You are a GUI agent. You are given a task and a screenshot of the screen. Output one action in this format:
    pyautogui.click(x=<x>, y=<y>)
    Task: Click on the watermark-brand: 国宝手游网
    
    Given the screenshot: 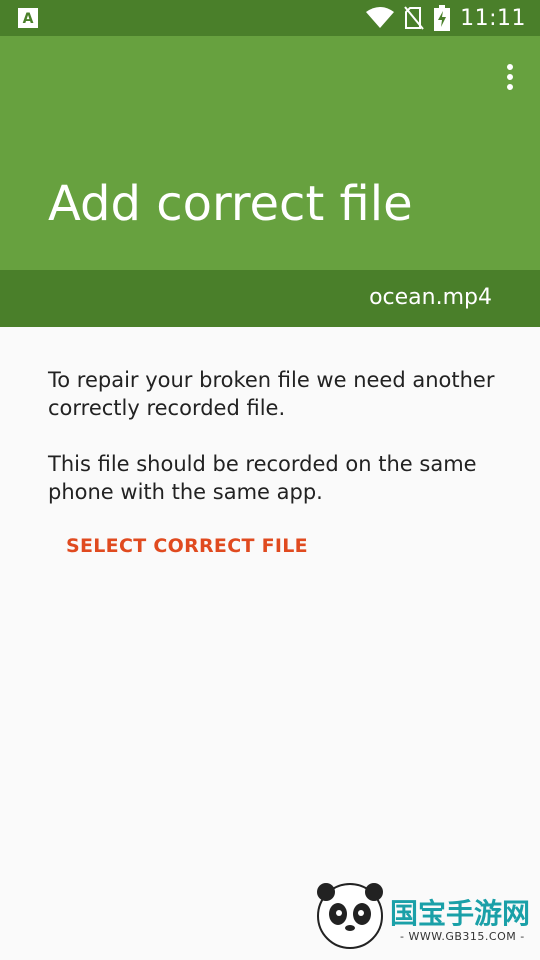 What is the action you would take?
    pyautogui.click(x=460, y=913)
    